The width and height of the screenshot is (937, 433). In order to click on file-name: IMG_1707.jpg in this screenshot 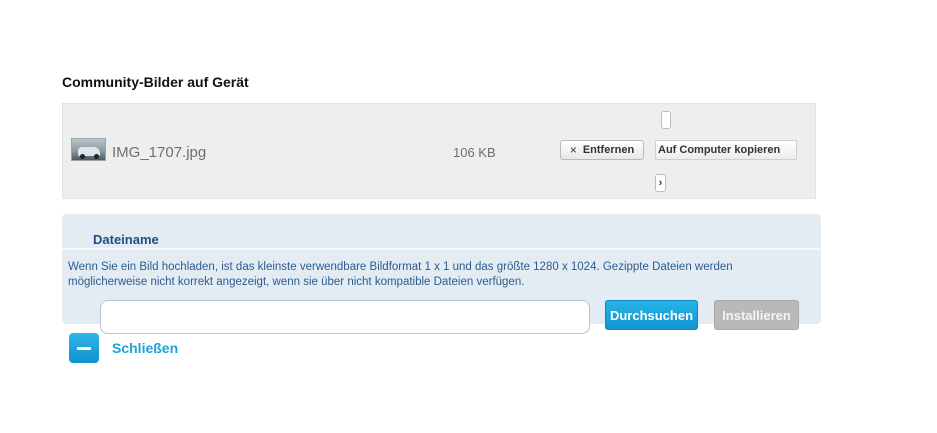, I will do `click(159, 152)`.